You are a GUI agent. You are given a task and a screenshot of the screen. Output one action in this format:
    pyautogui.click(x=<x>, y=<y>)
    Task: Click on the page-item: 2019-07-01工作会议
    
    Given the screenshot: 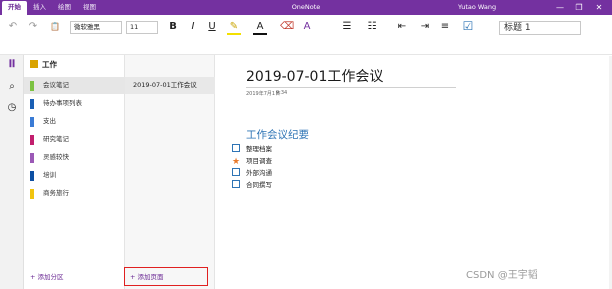 What is the action you would take?
    pyautogui.click(x=170, y=85)
    